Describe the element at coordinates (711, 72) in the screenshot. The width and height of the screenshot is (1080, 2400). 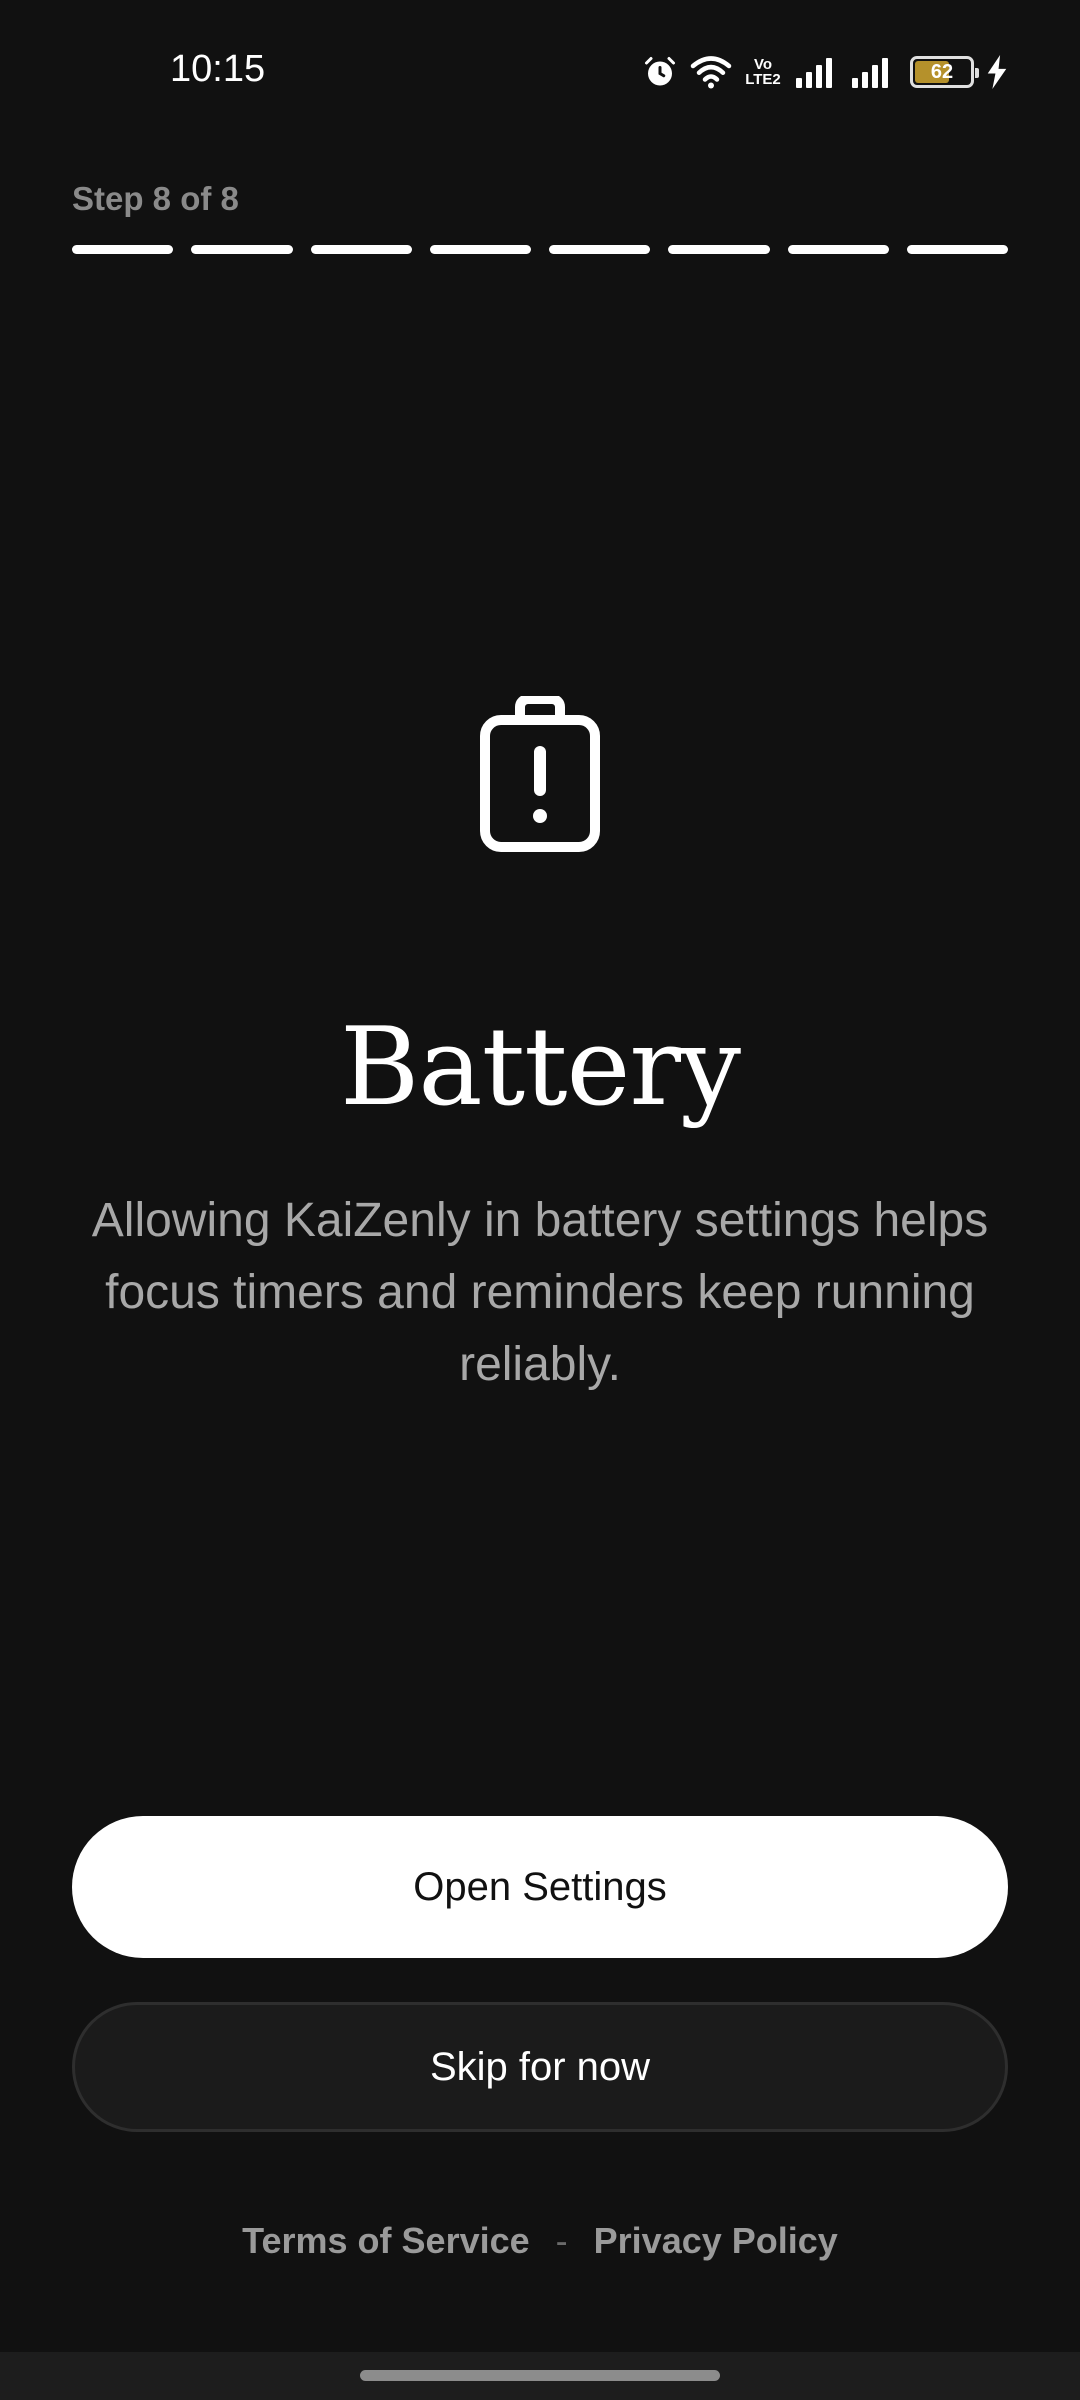
I see `wifi-icon` at that location.